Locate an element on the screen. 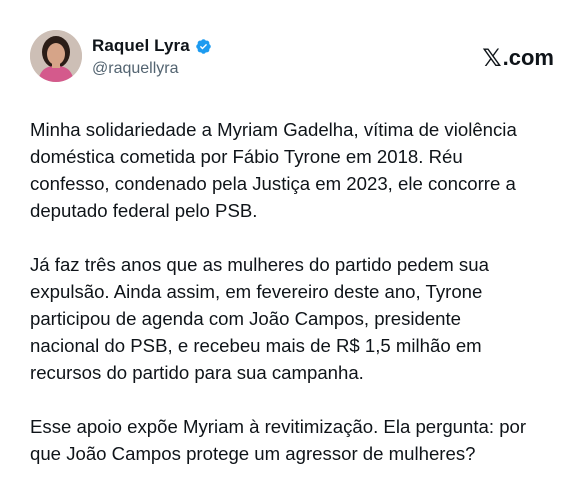  display-name: Raquel Lyra is located at coordinates (141, 46).